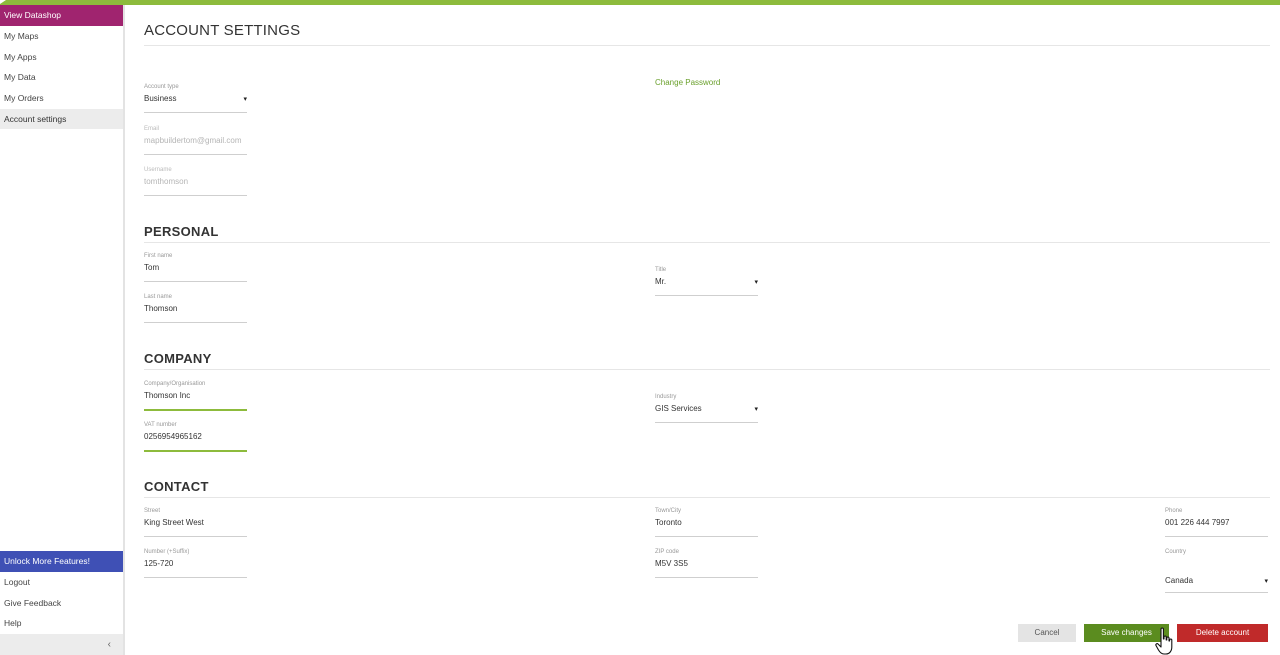  I want to click on country-select: Country Canada ▾, so click(1216, 572).